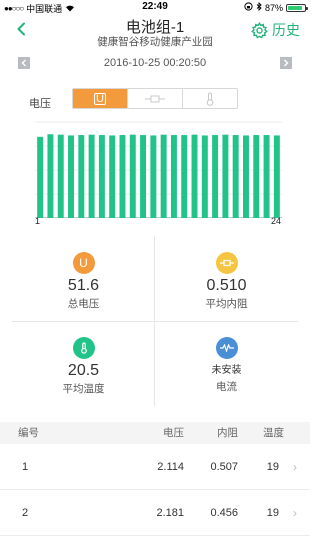 The width and height of the screenshot is (320, 550). What do you see at coordinates (28, 433) in the screenshot?
I see `header-number: 编号` at bounding box center [28, 433].